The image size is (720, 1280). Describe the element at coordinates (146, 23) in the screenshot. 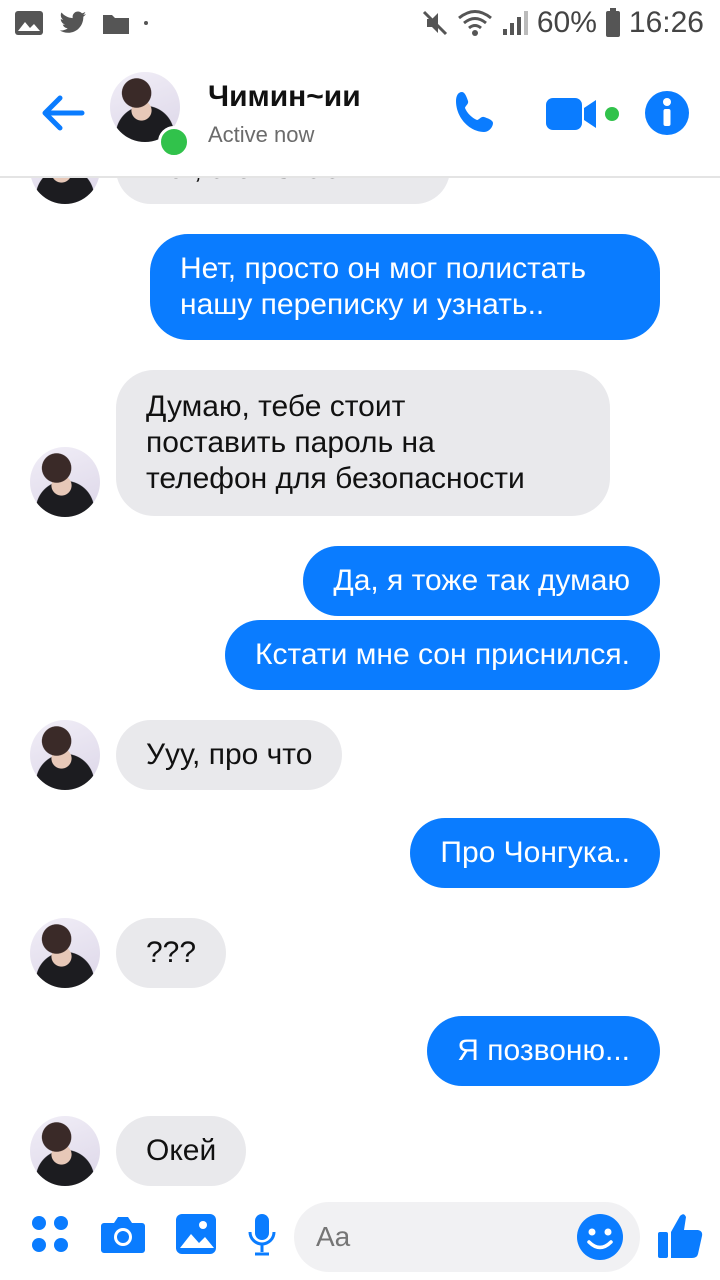

I see `dot-icon` at that location.